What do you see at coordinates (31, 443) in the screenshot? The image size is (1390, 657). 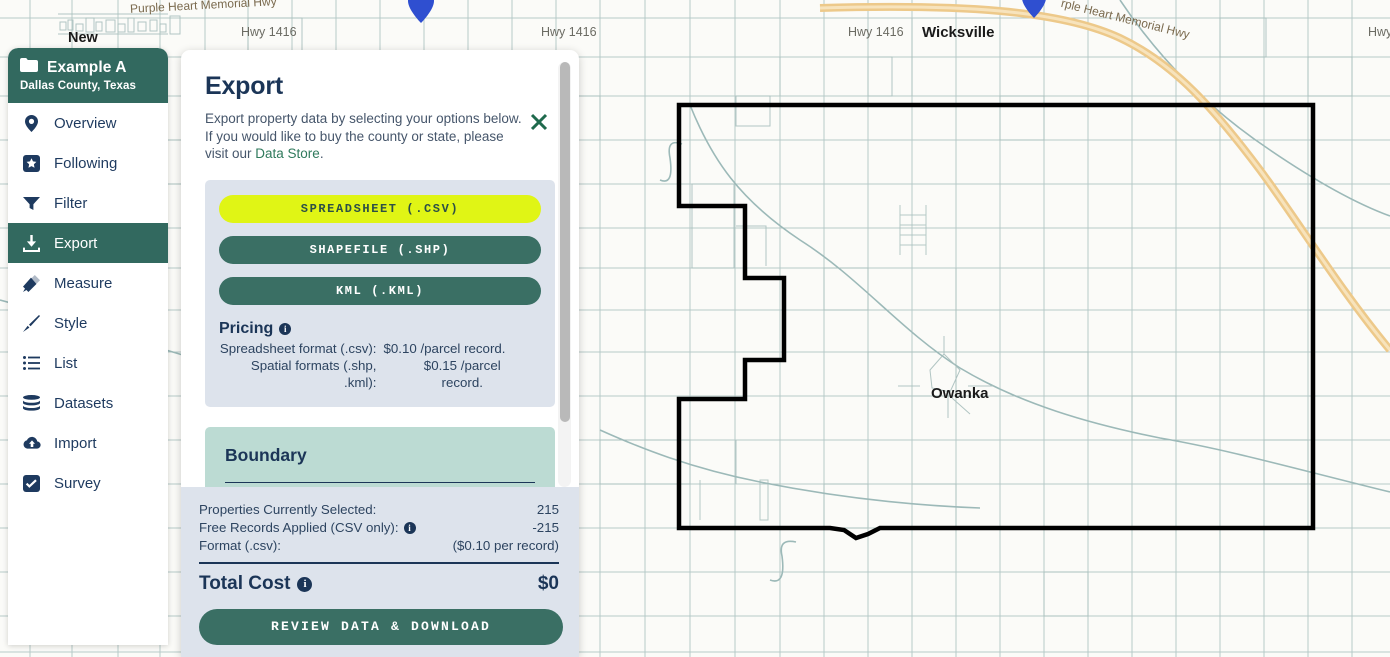 I see `cloud-upload-icon` at bounding box center [31, 443].